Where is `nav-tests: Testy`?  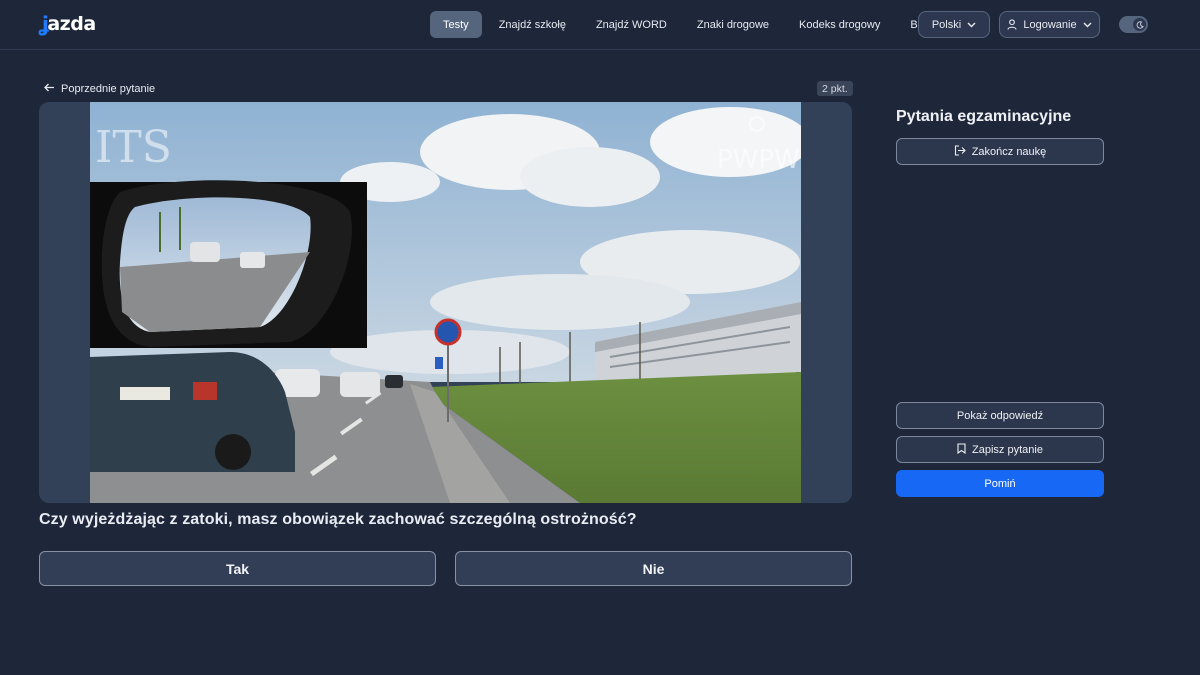 nav-tests: Testy is located at coordinates (456, 24).